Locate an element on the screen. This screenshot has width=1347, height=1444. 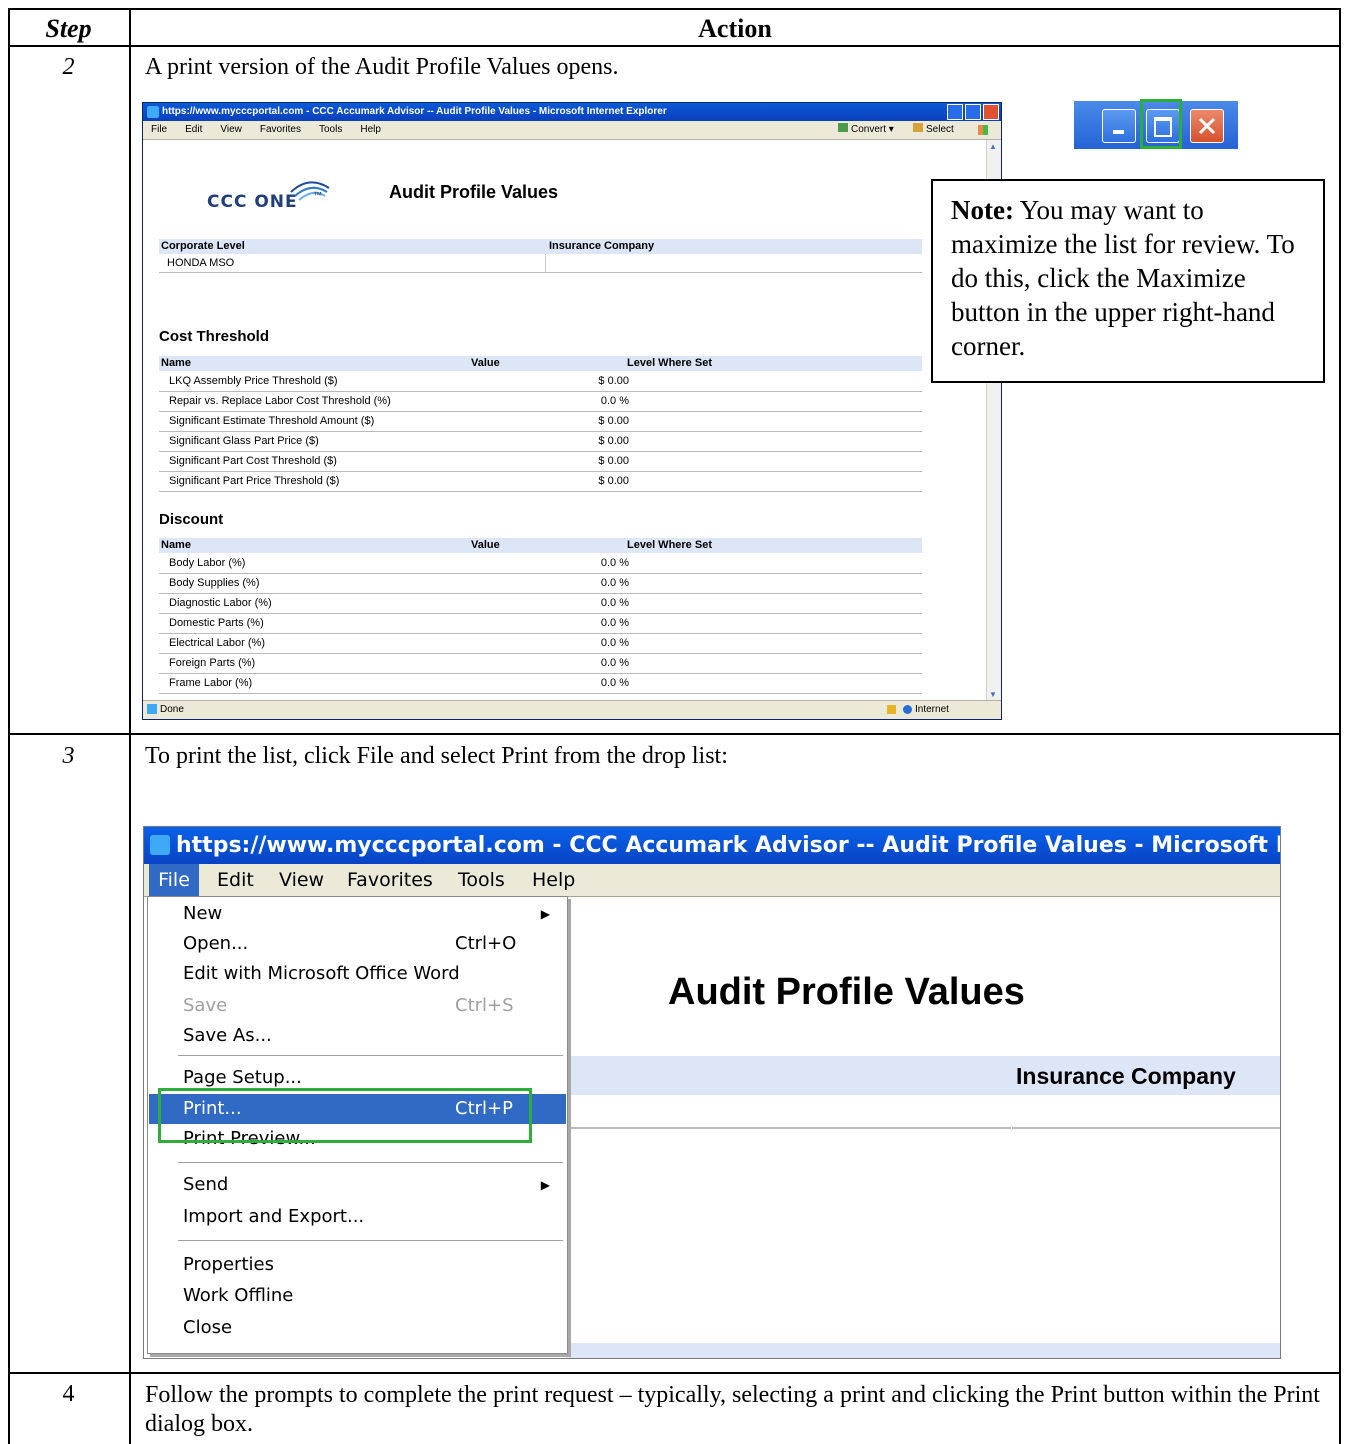
menu-item-open: Open... Ctrl+O is located at coordinates (357, 944).